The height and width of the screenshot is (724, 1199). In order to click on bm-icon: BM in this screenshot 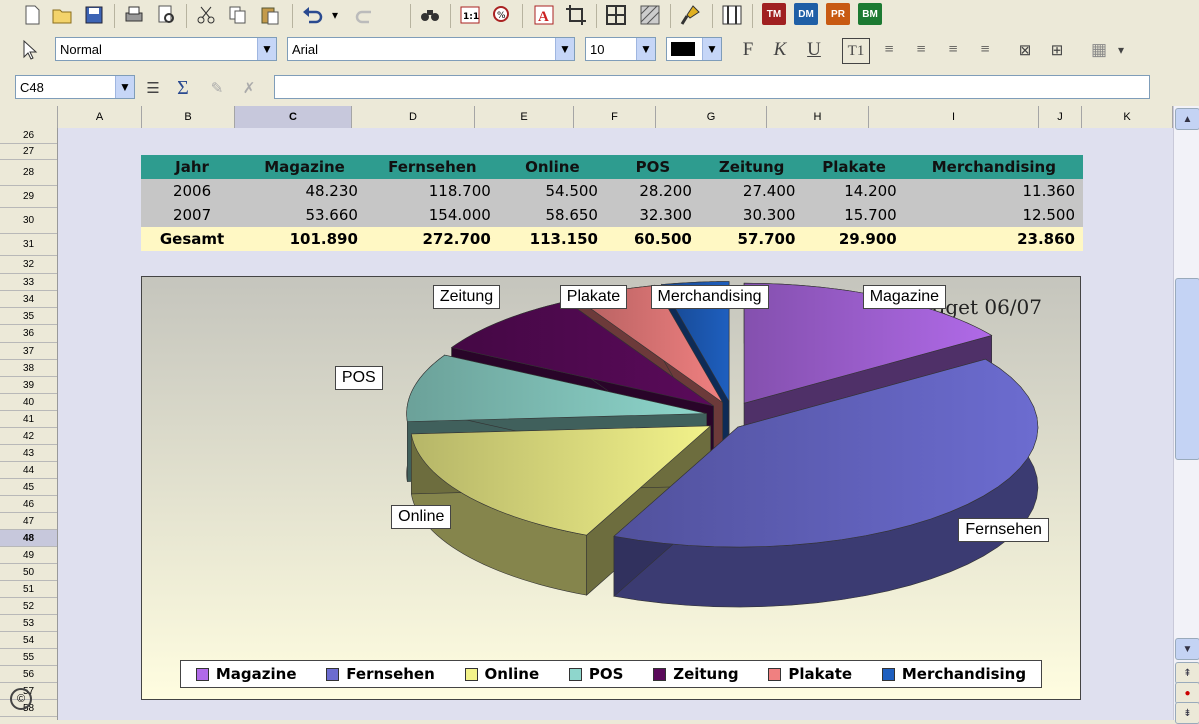, I will do `click(870, 14)`.